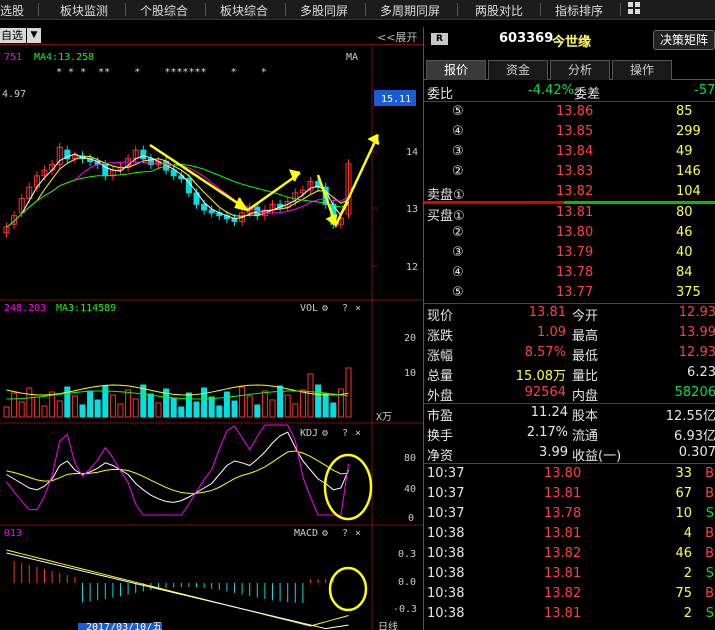  I want to click on stat-label: 收益(一), so click(597, 456).